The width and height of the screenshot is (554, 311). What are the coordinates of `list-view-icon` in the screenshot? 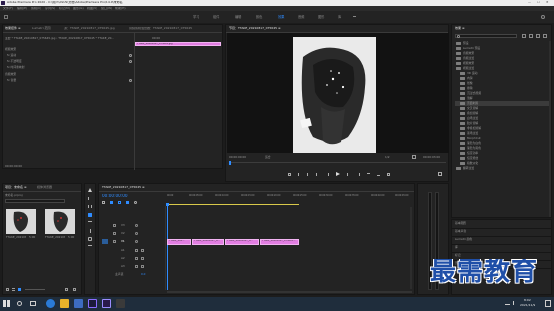 It's located at (13, 289).